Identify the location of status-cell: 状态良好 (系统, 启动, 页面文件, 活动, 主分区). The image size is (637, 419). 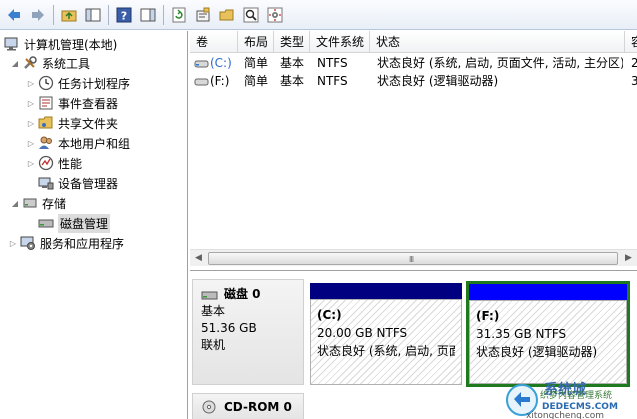
(500, 63).